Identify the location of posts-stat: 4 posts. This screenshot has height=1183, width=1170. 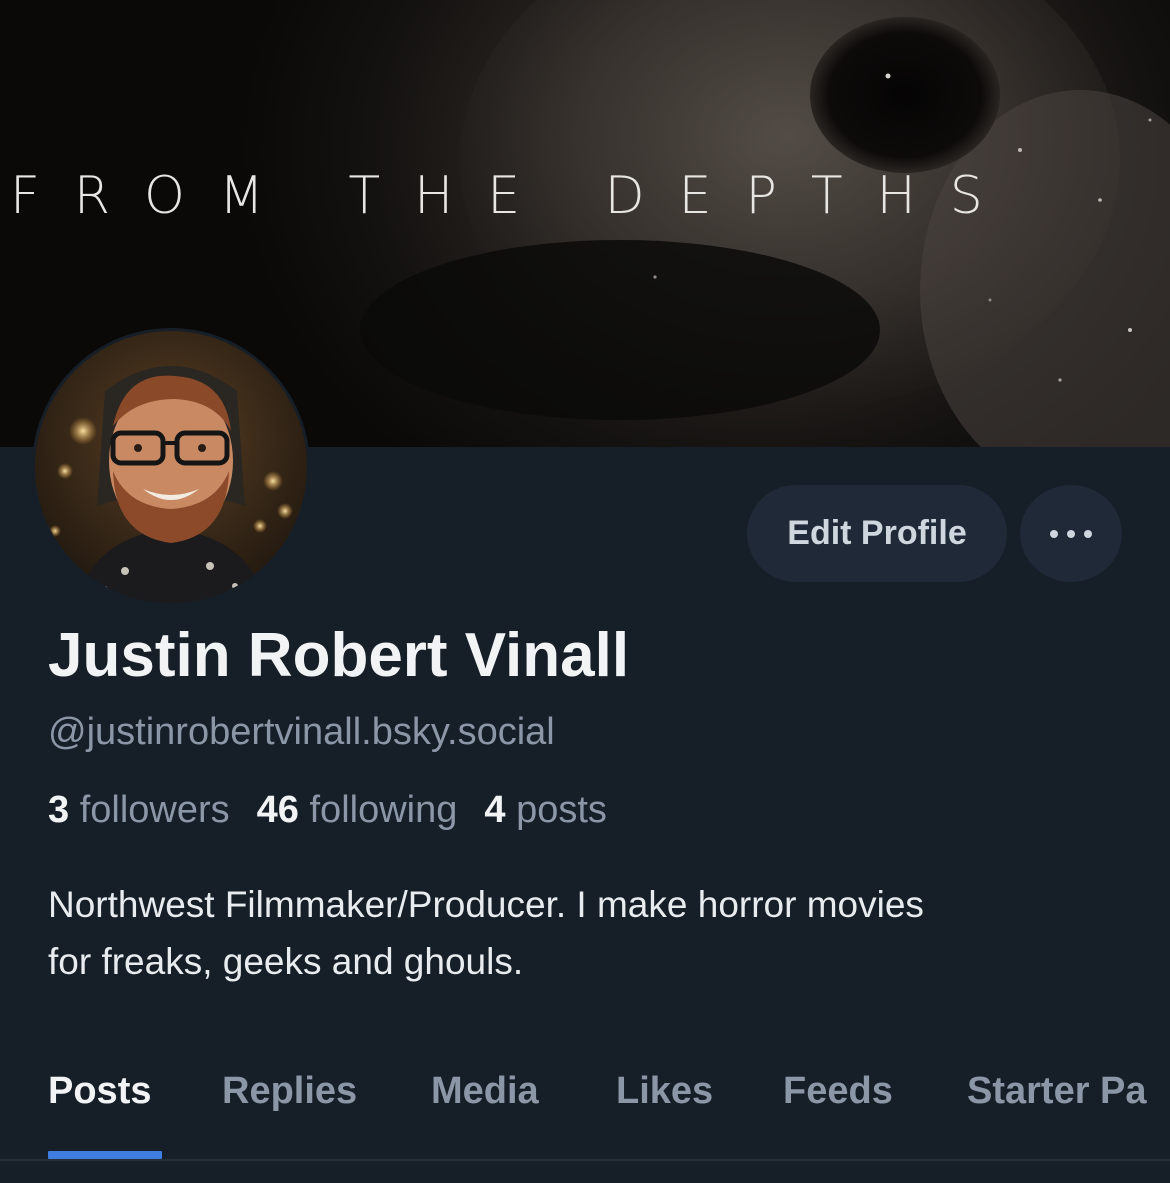
(545, 810).